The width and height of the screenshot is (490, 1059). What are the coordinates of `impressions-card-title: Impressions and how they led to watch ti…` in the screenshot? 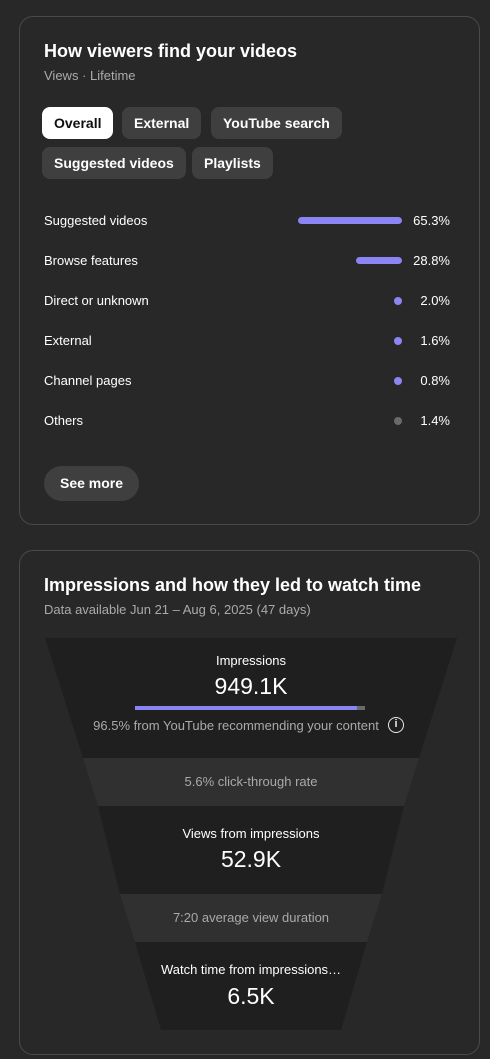 It's located at (233, 585).